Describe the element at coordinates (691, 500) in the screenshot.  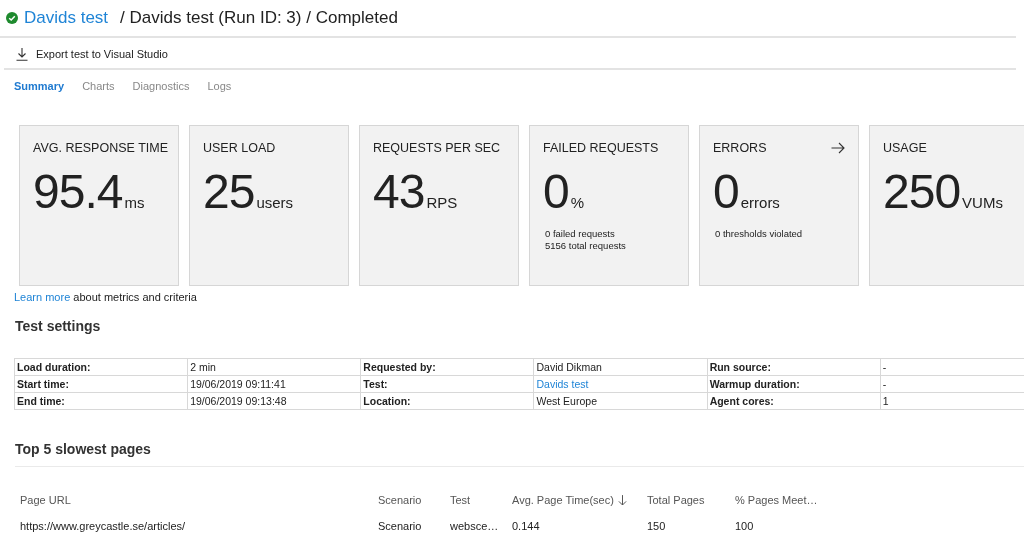
I see `column-header: Total Pages` at that location.